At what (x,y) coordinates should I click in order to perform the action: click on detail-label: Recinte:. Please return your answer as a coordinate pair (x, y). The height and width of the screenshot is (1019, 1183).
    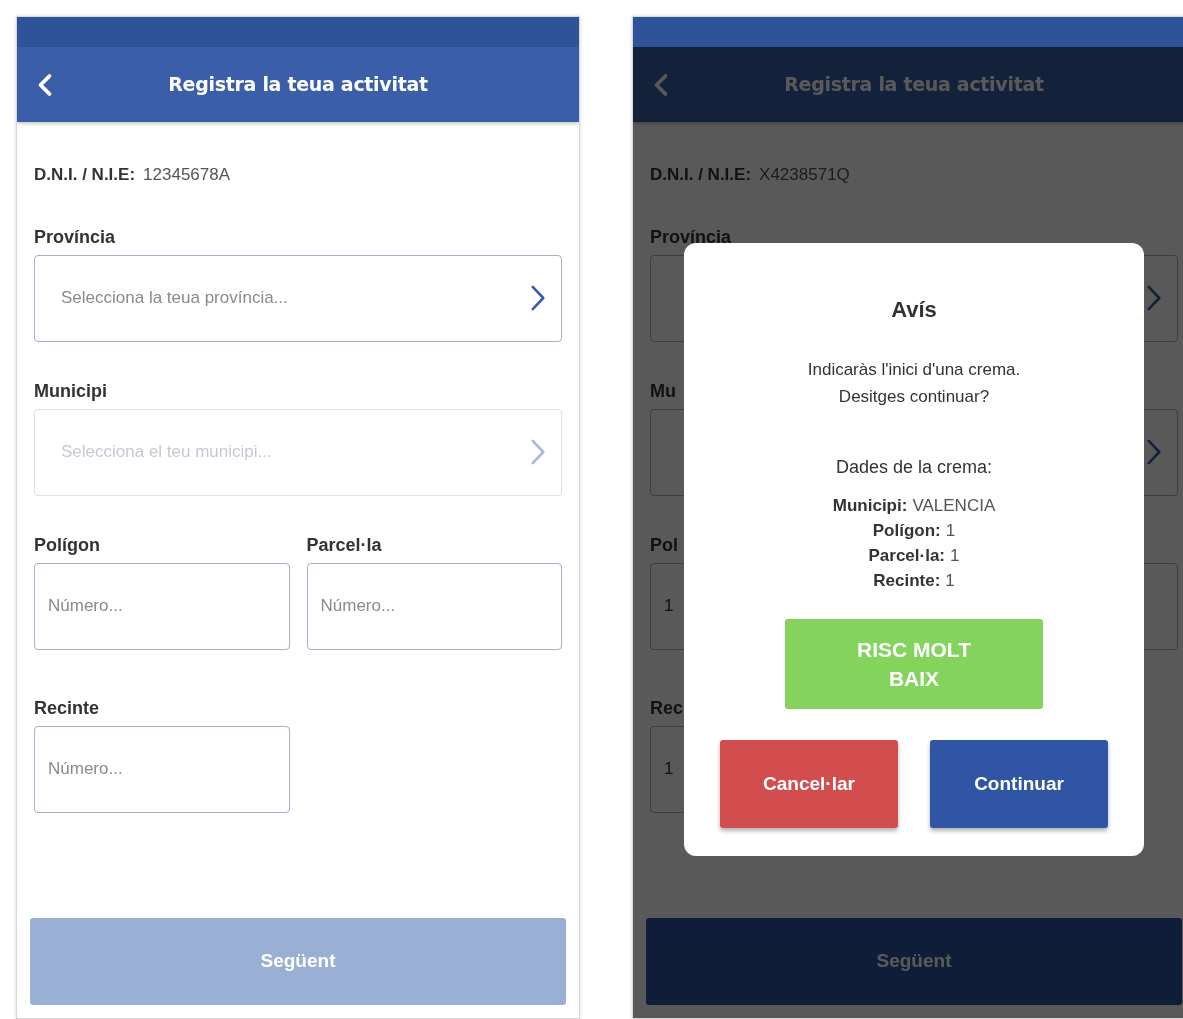
    Looking at the image, I should click on (907, 581).